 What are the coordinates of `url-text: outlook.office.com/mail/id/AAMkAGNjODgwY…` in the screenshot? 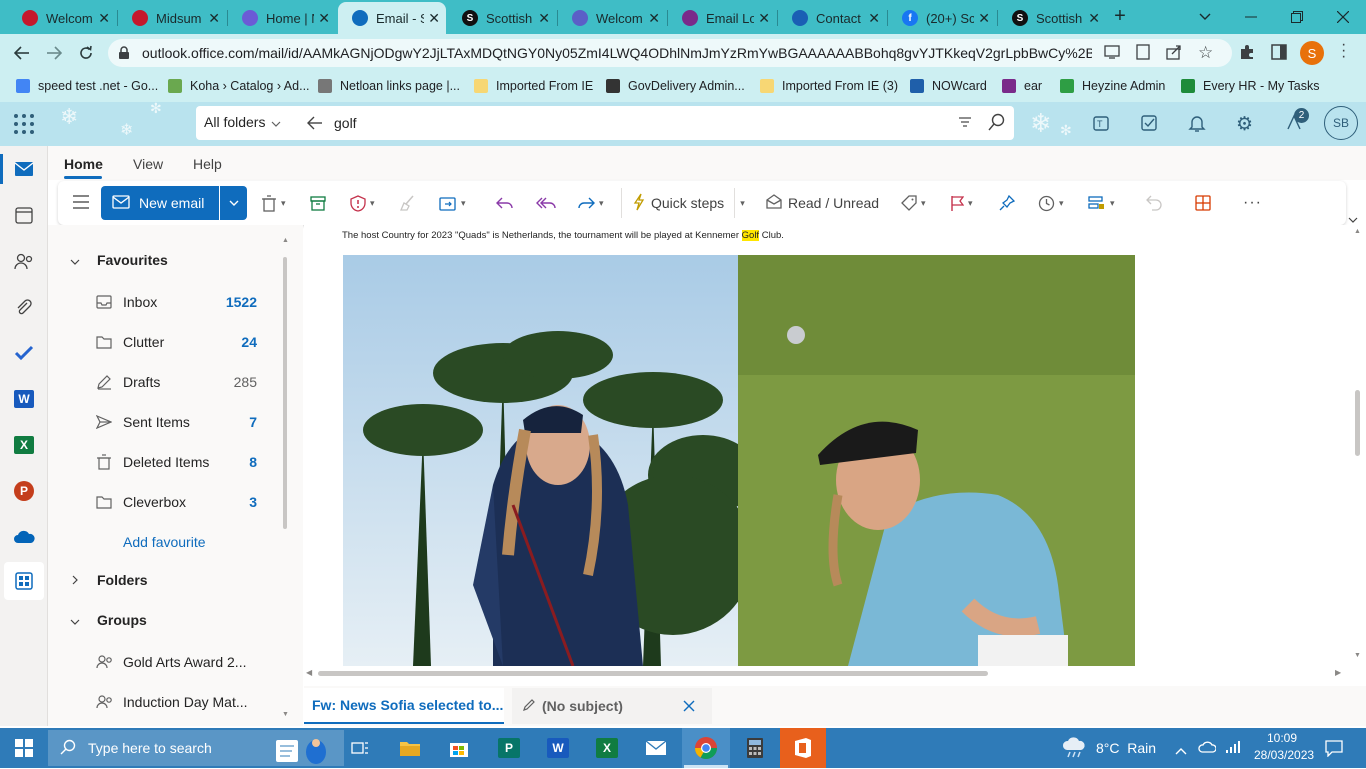 It's located at (617, 53).